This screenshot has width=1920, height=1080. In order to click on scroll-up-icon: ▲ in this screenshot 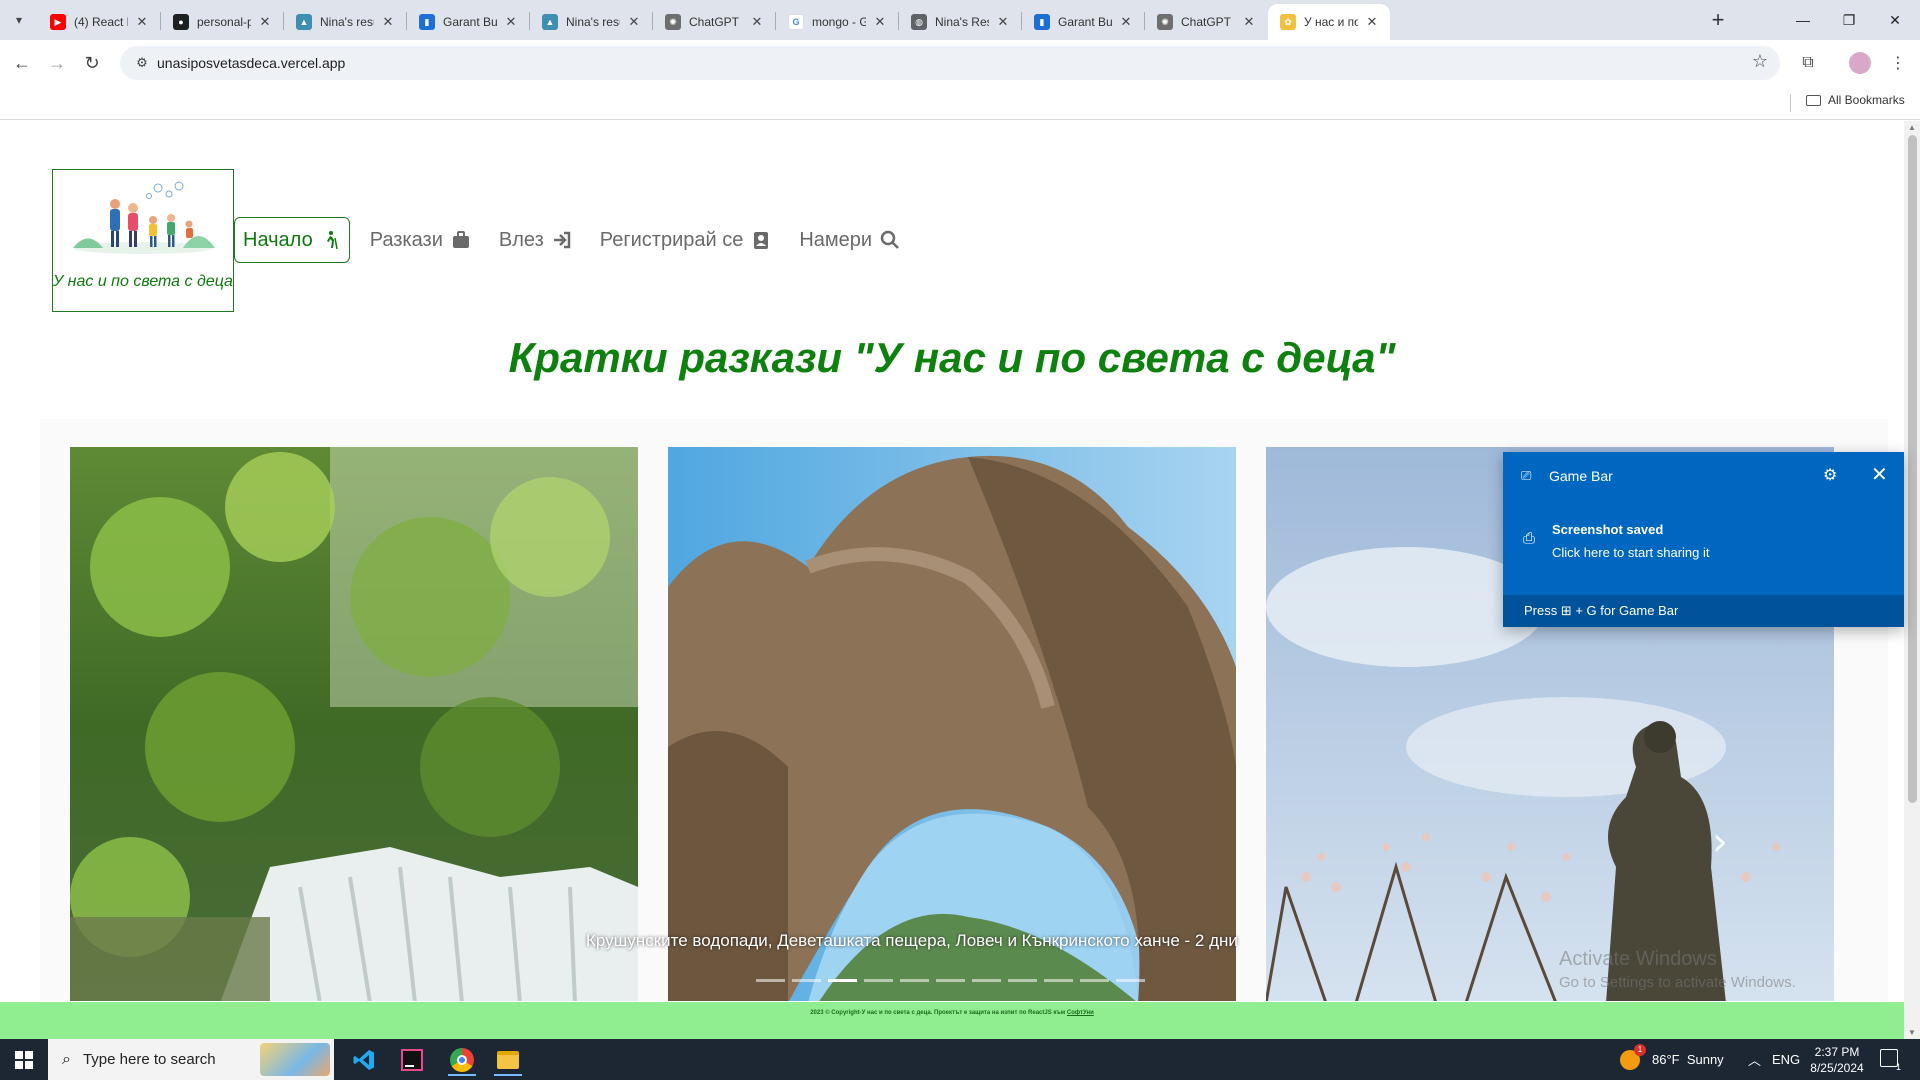, I will do `click(1912, 127)`.